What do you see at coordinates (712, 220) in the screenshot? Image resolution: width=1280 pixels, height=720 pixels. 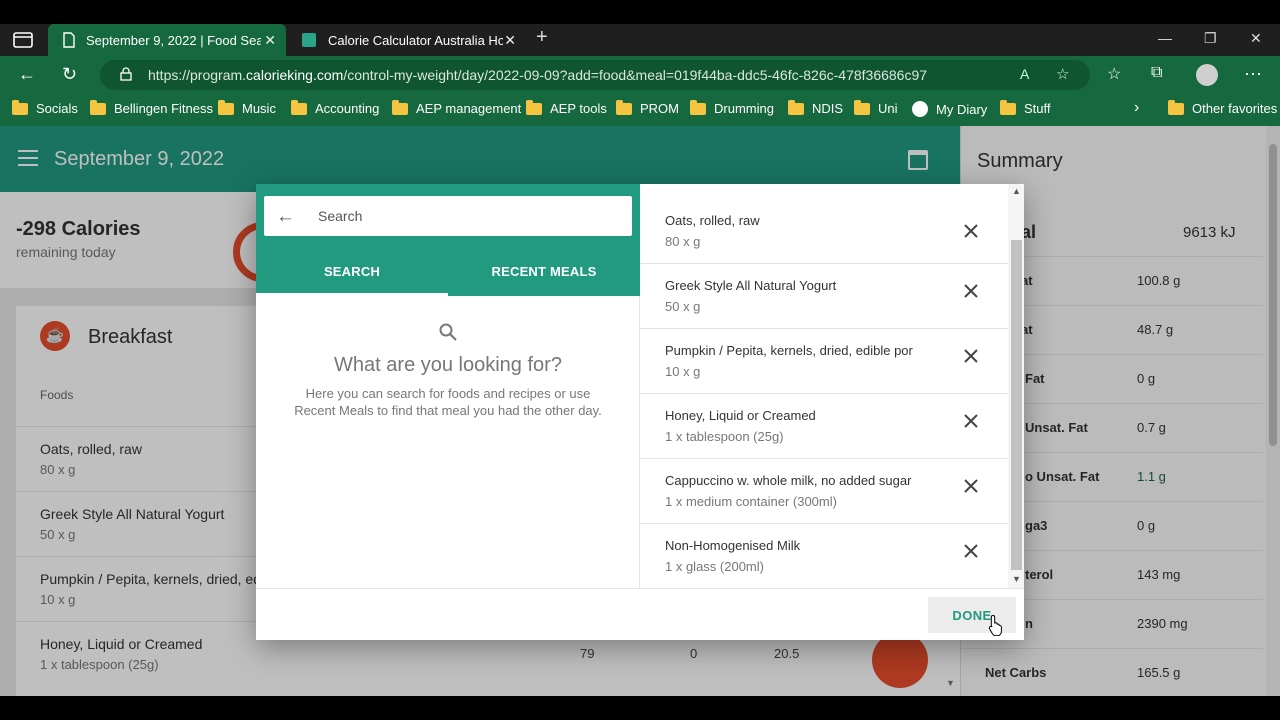 I see `selected-food-name: Oats, rolled, raw` at bounding box center [712, 220].